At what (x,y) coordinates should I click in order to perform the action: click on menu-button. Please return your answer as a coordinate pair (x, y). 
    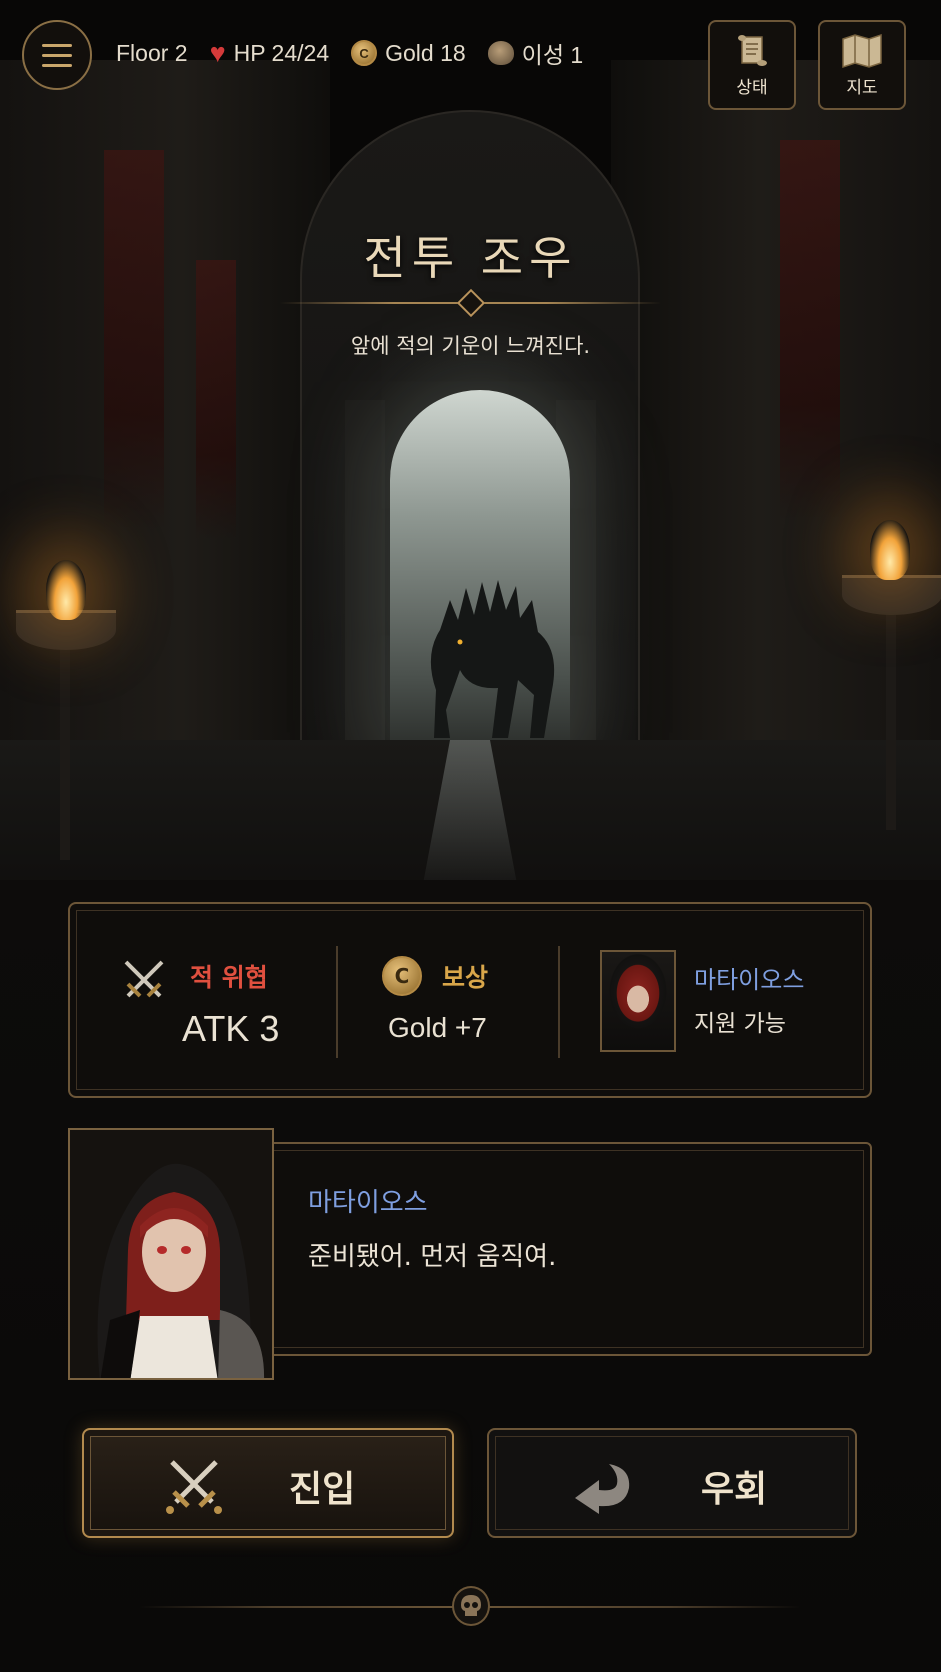
    Looking at the image, I should click on (57, 55).